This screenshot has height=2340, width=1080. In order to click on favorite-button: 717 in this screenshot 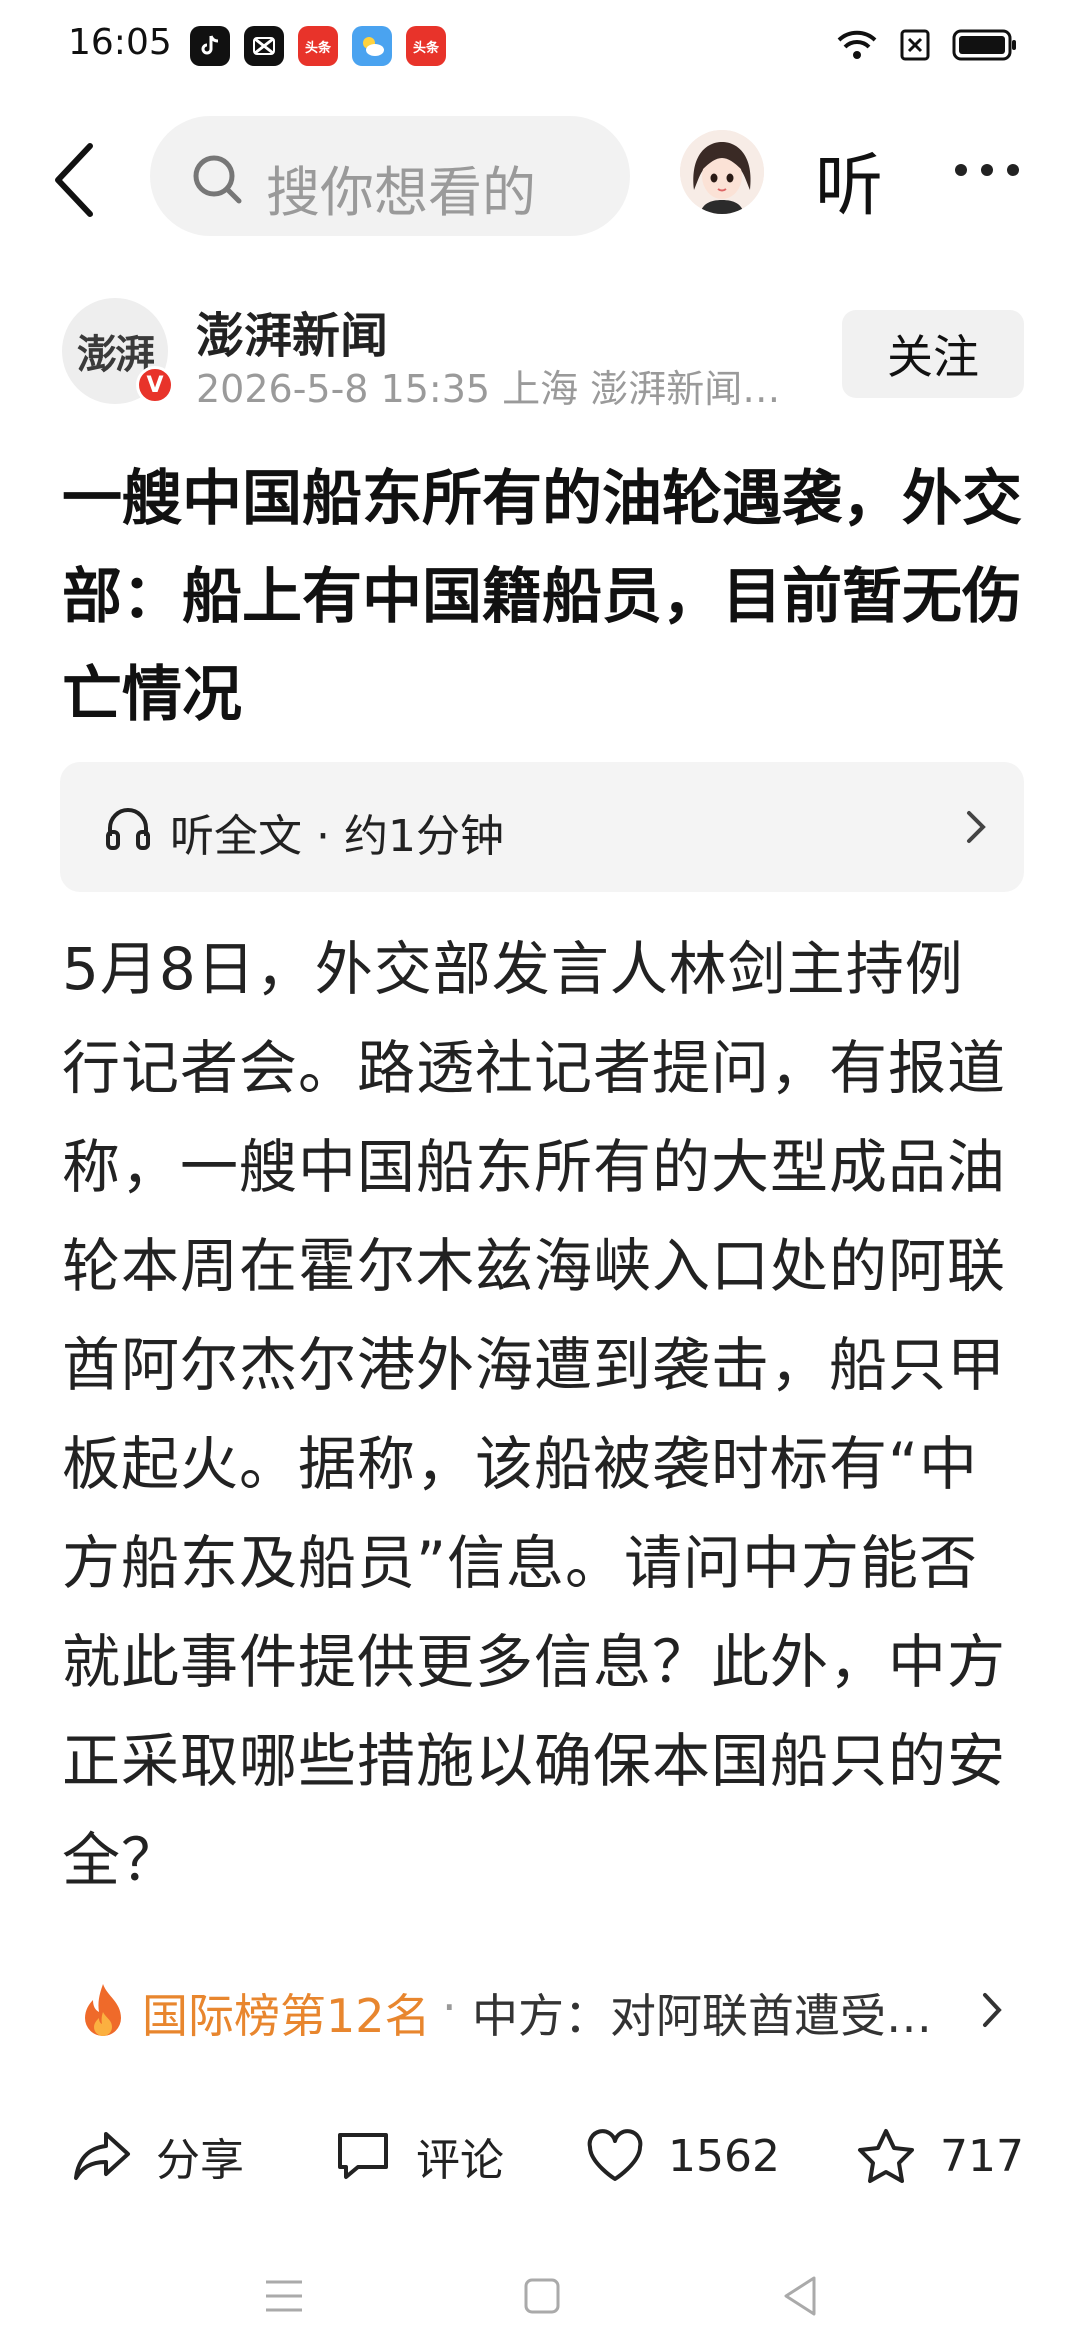, I will do `click(940, 2156)`.